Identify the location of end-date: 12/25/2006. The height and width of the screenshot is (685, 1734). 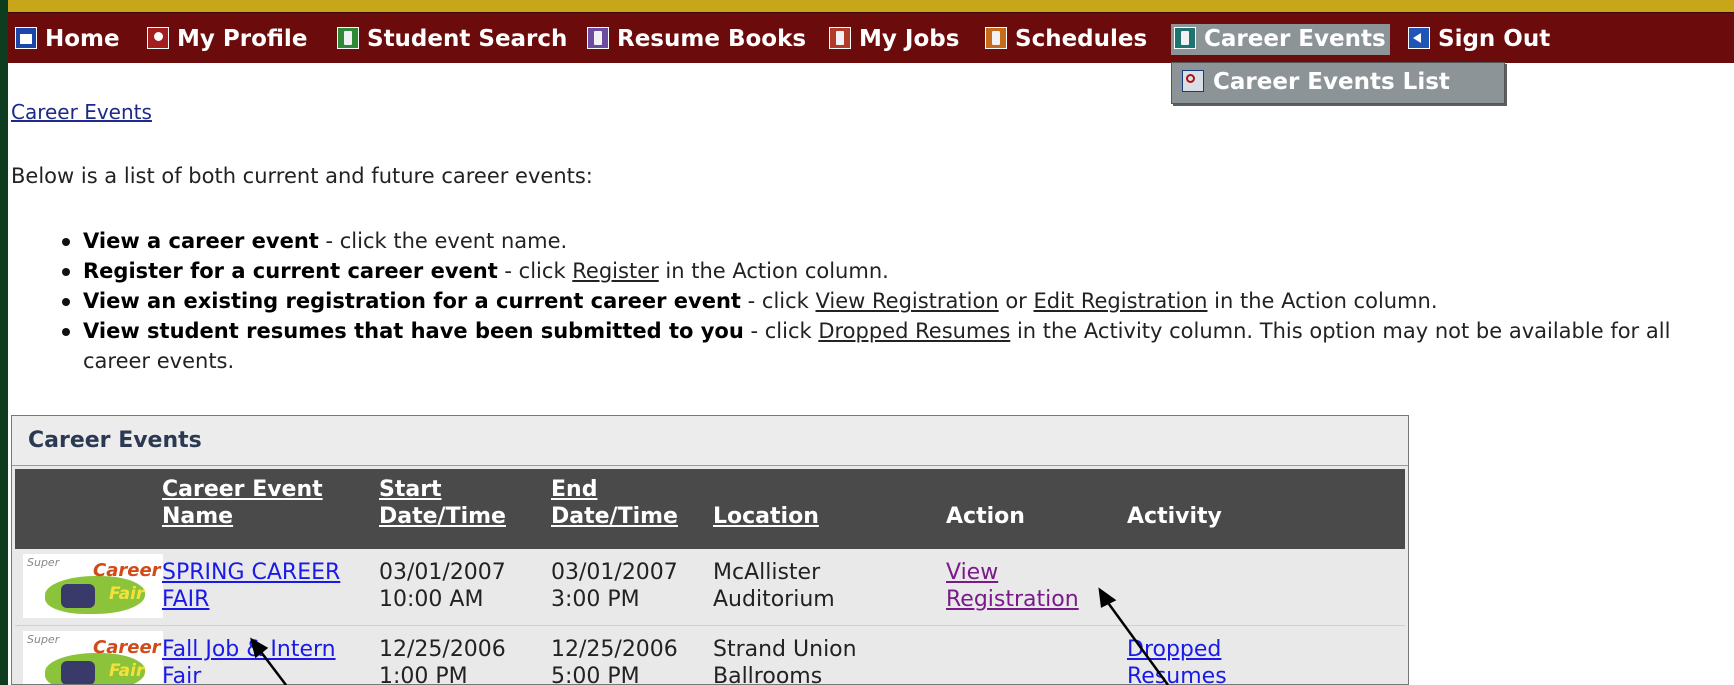
(614, 649).